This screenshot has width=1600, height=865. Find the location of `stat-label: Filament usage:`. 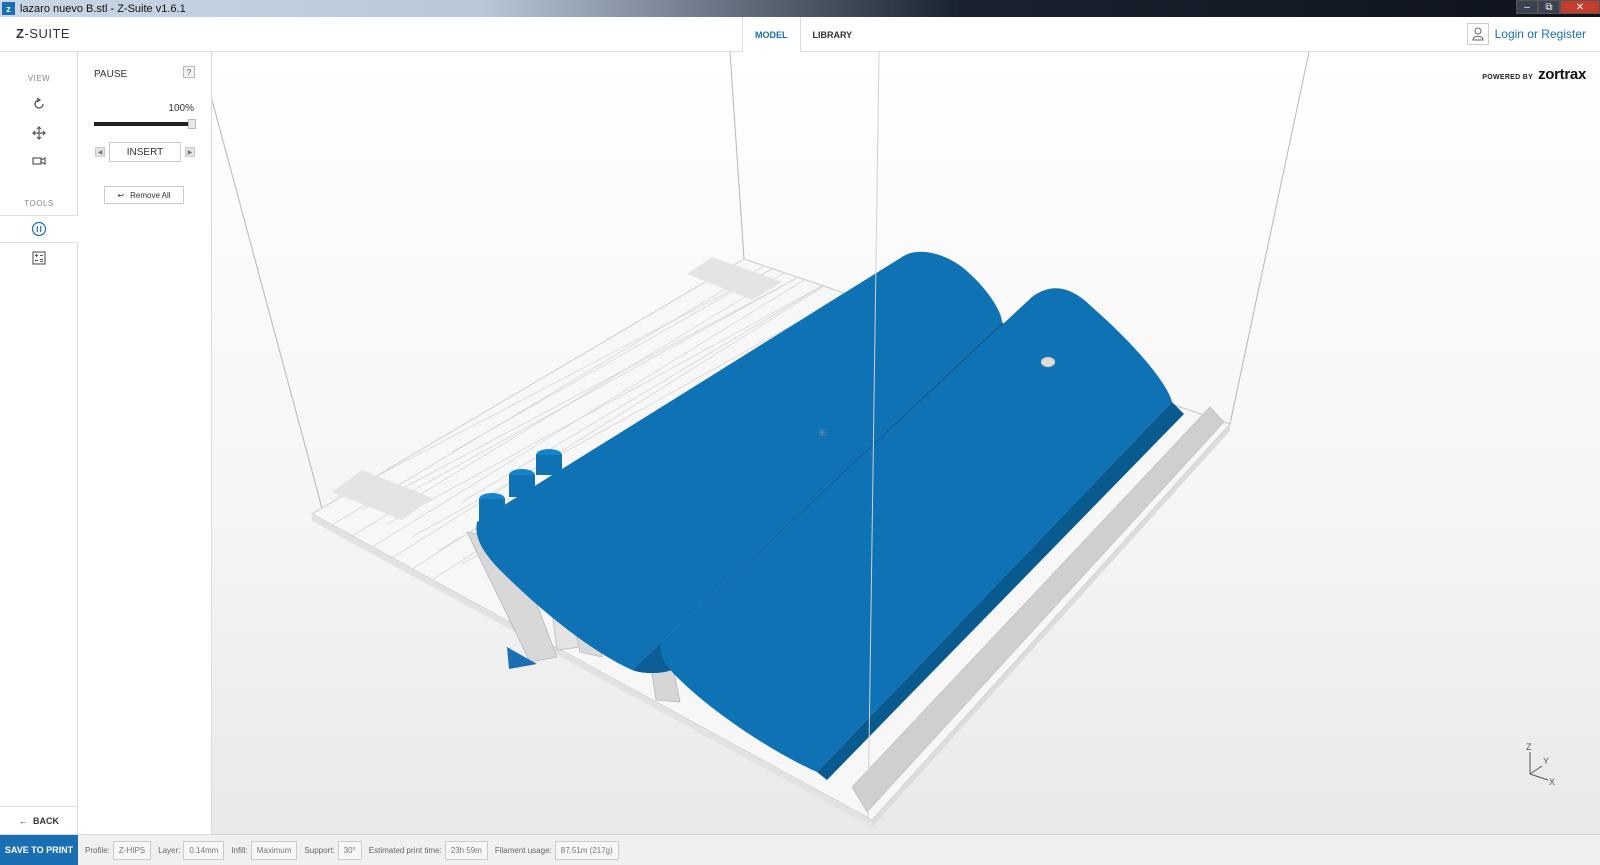

stat-label: Filament usage: is located at coordinates (523, 850).